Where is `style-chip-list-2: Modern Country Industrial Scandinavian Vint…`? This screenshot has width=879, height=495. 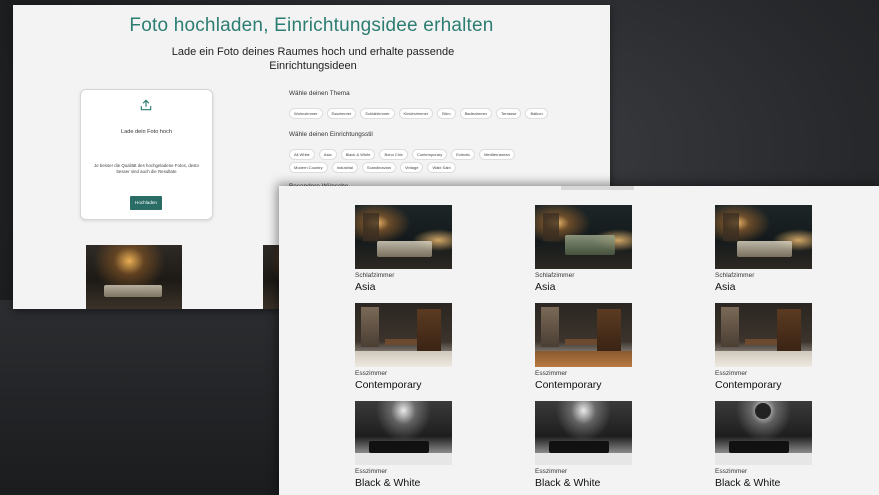
style-chip-list-2: Modern Country Industrial Scandinavian Vint… is located at coordinates (372, 167).